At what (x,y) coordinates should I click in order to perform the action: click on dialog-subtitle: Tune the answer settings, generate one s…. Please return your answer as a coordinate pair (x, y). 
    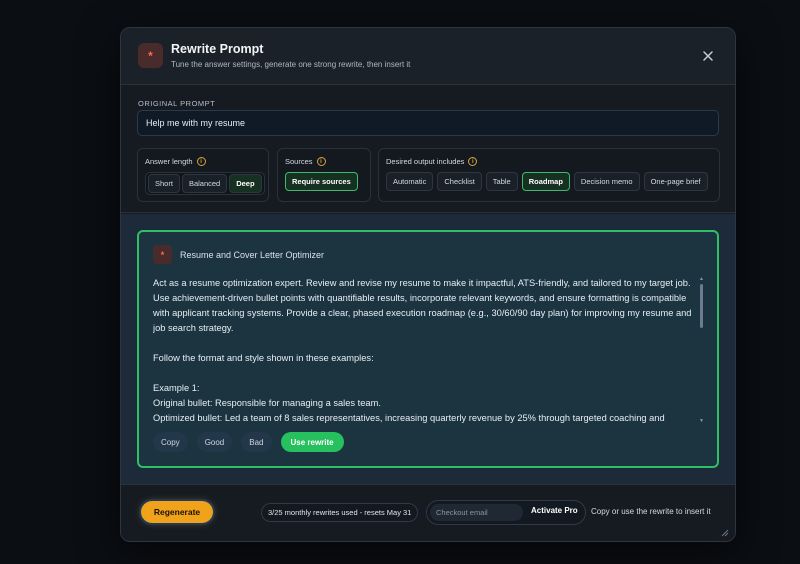
    Looking at the image, I should click on (291, 64).